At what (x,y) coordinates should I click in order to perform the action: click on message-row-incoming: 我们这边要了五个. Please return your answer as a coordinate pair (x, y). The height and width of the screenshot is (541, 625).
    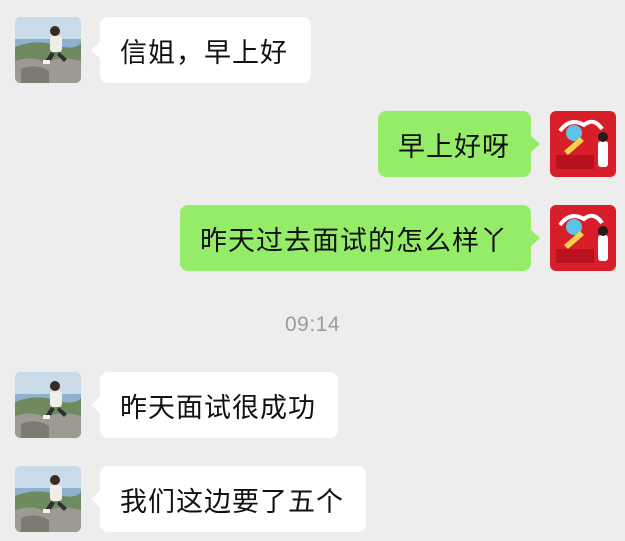
    Looking at the image, I should click on (312, 500).